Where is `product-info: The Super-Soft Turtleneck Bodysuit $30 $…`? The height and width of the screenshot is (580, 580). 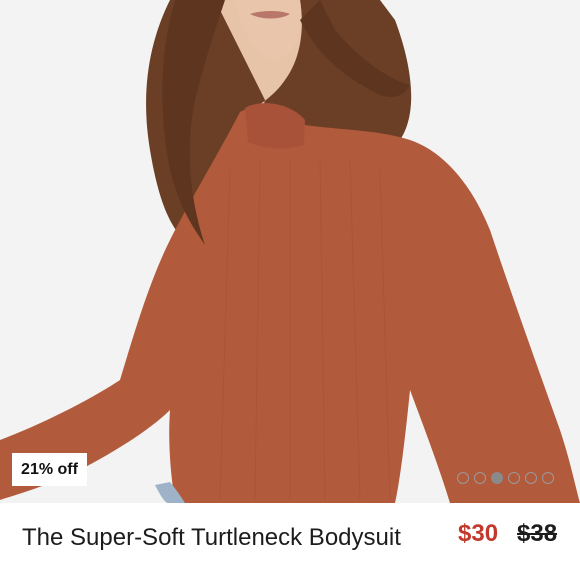
product-info: The Super-Soft Turtleneck Bodysuit $30 $… is located at coordinates (290, 541).